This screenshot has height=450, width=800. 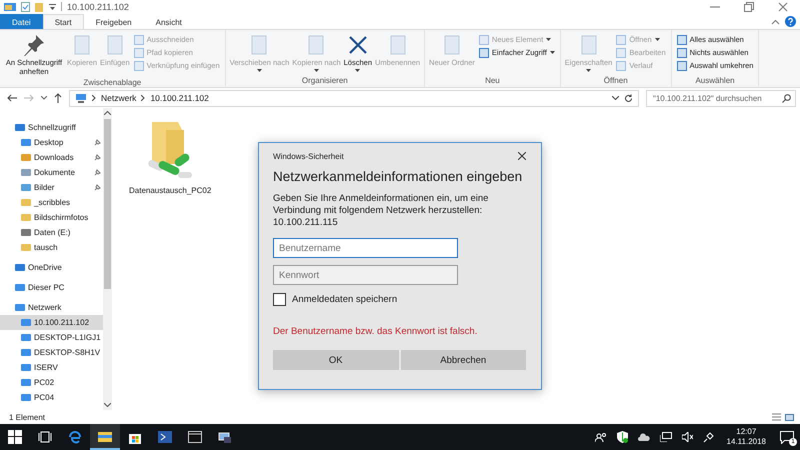 I want to click on sidebar-item: Netzwerk, so click(x=51, y=307).